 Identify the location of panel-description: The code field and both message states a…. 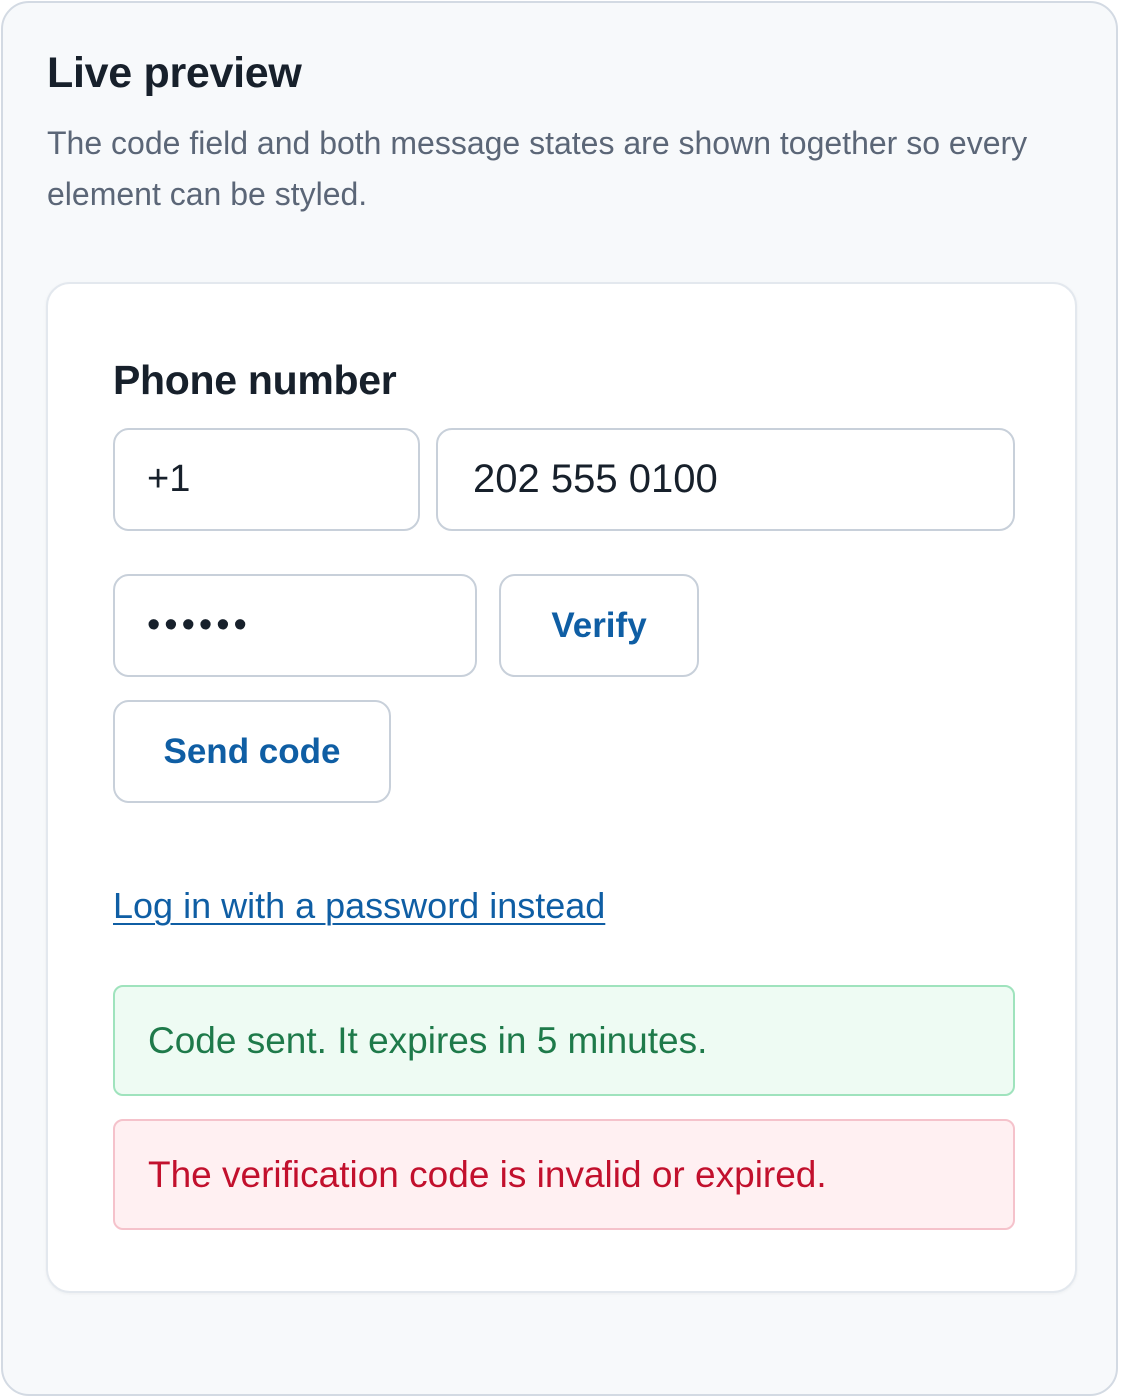
(537, 168).